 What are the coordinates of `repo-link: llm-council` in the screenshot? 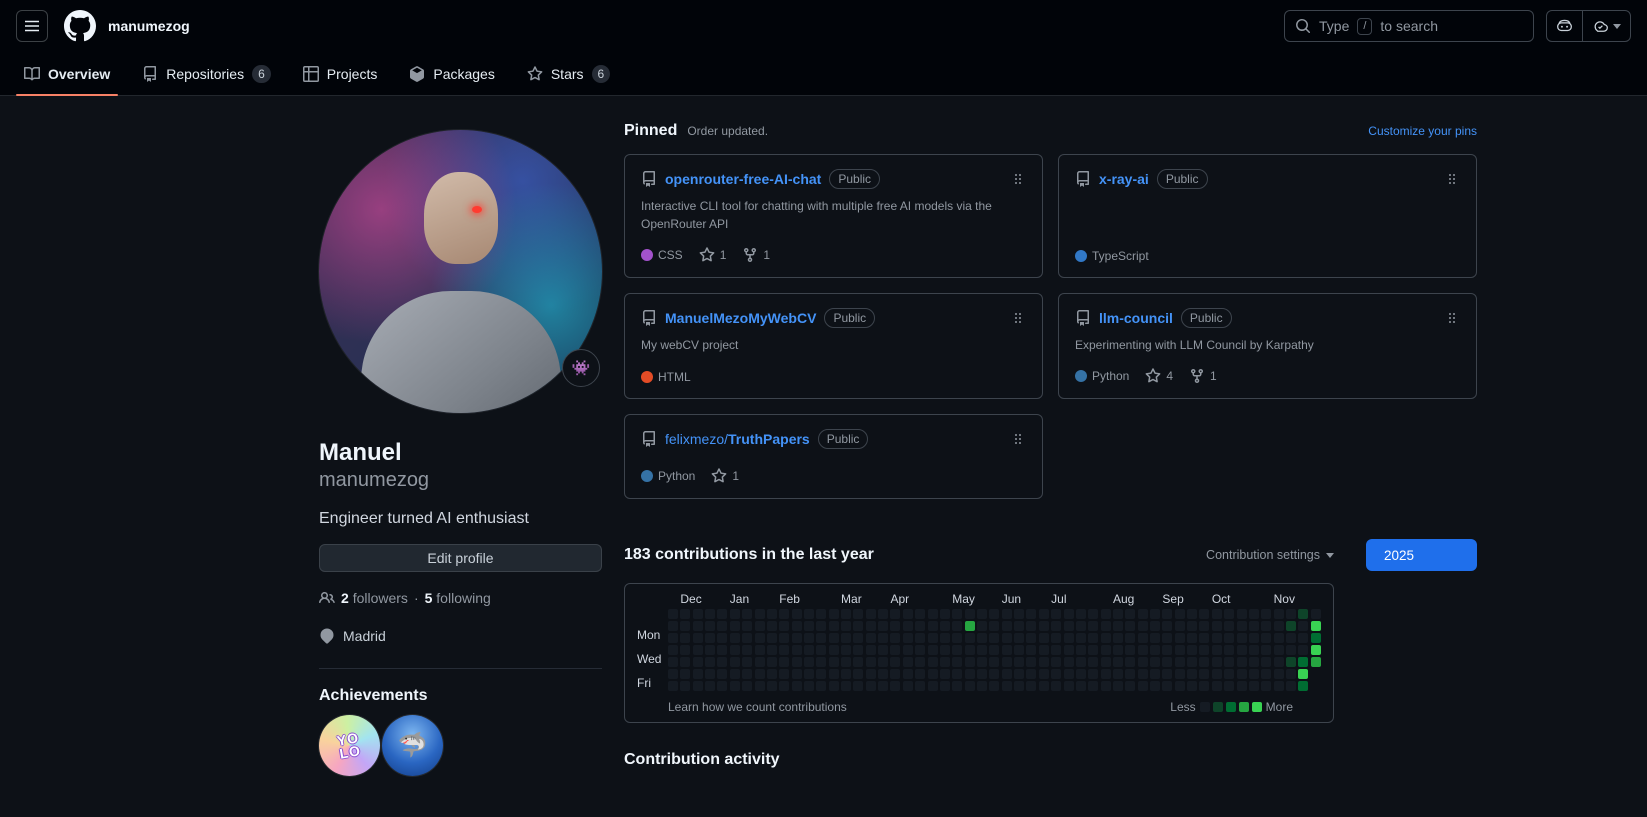 It's located at (1136, 318).